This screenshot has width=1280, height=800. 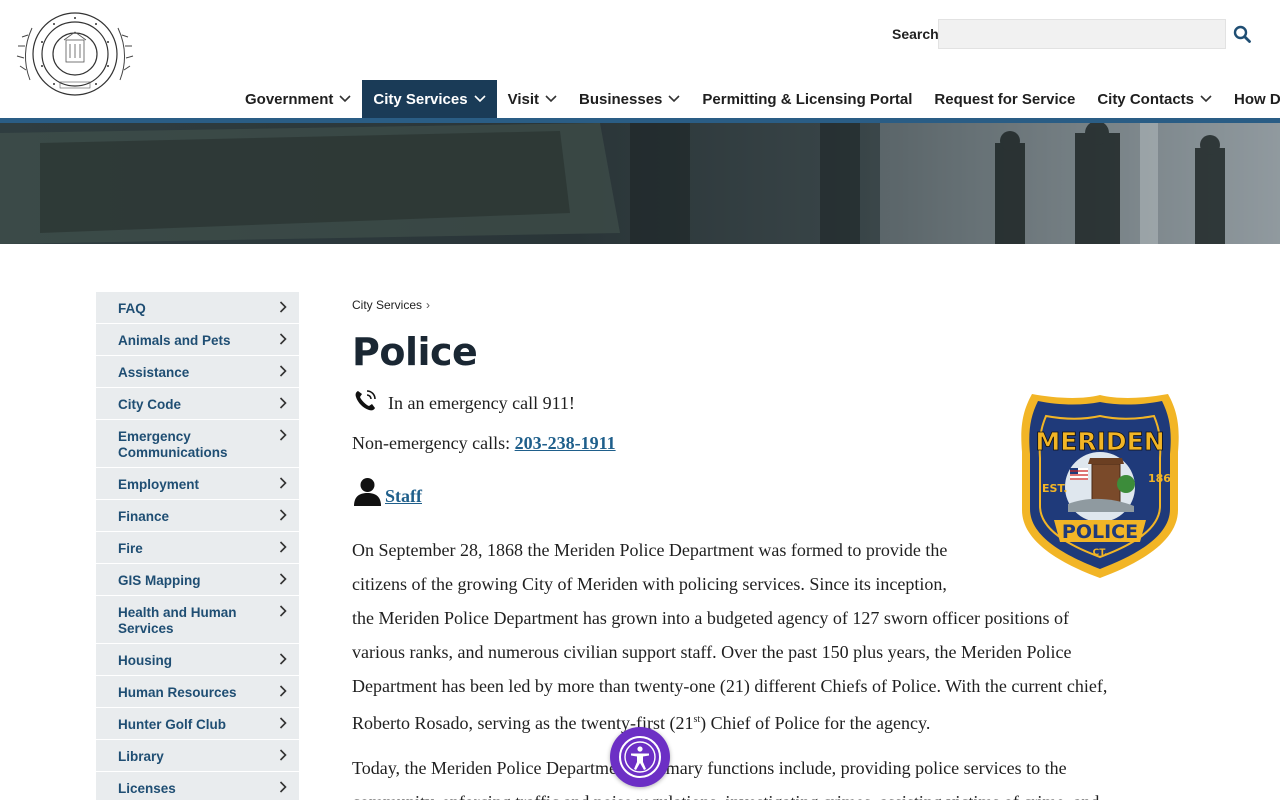 What do you see at coordinates (197, 372) in the screenshot?
I see `sidebar-item-assistance: Assistance` at bounding box center [197, 372].